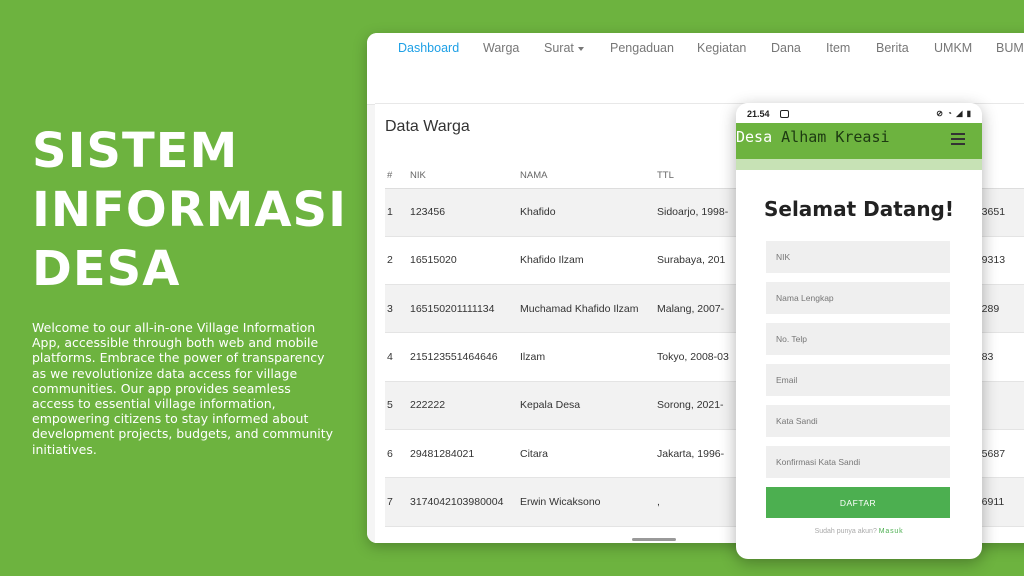  What do you see at coordinates (580, 48) in the screenshot?
I see `caret-down-icon` at bounding box center [580, 48].